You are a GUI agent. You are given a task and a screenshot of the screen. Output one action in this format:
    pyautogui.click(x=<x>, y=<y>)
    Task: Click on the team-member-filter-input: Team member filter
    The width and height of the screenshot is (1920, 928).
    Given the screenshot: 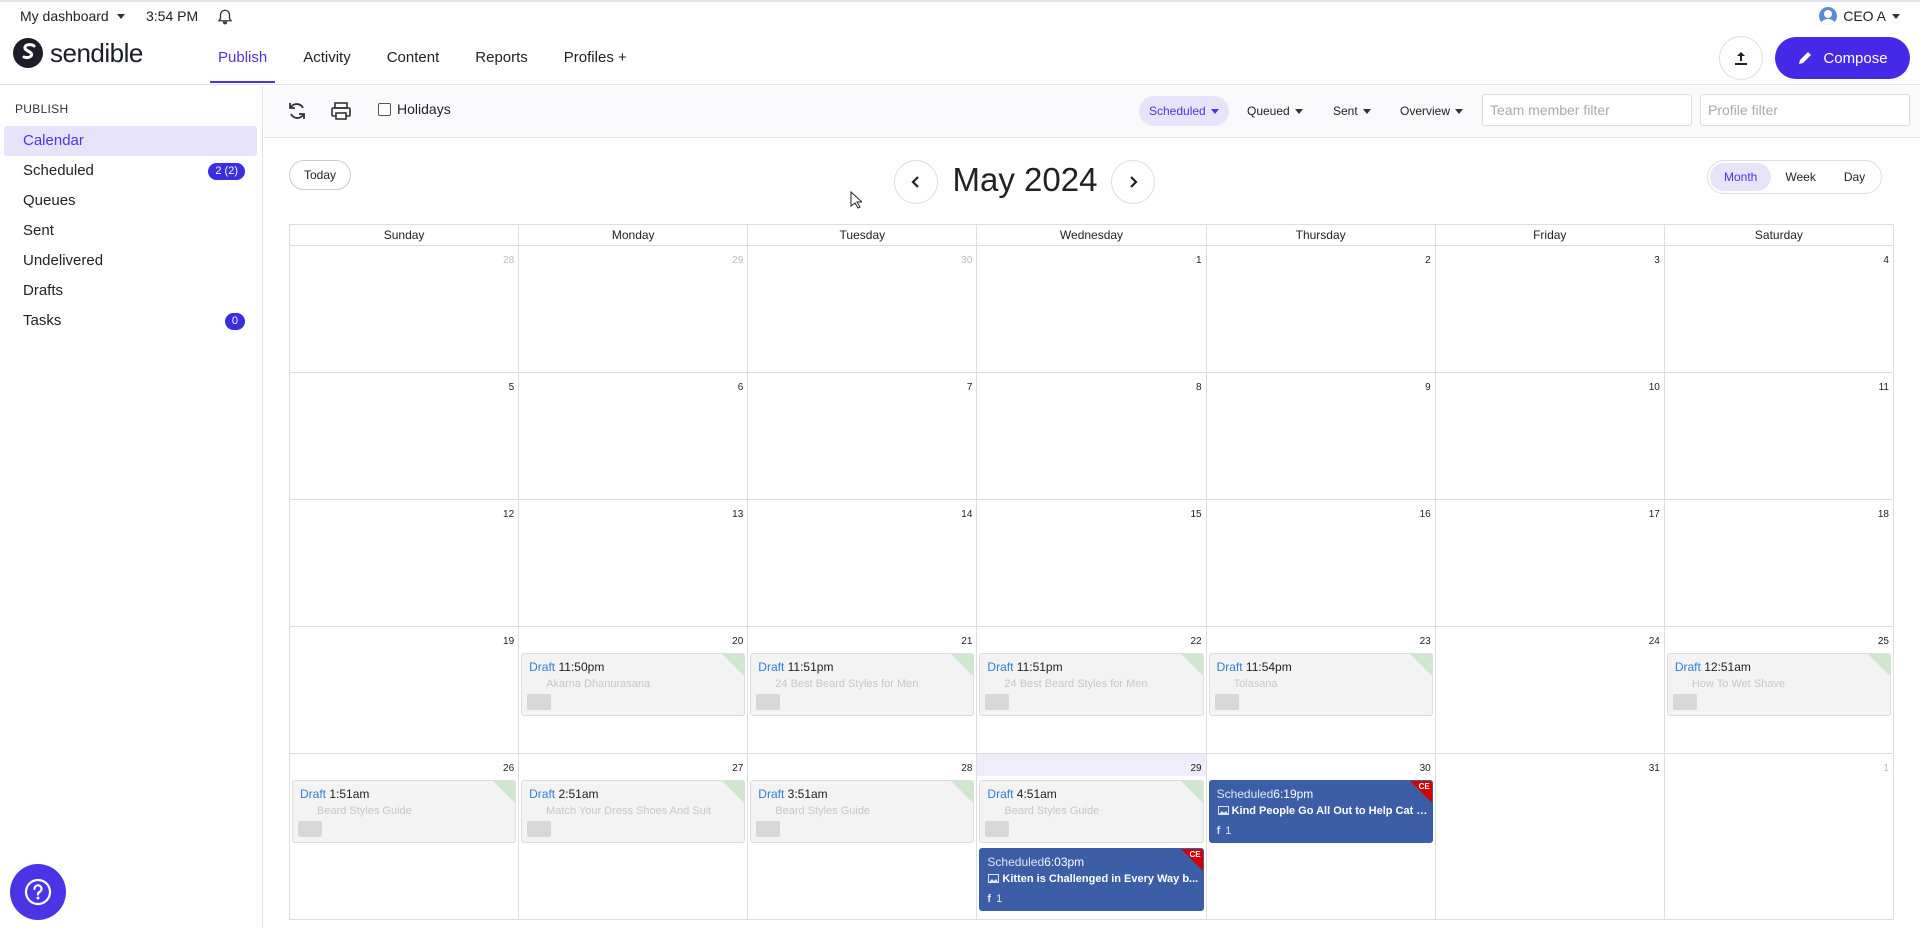 What is the action you would take?
    pyautogui.click(x=1587, y=110)
    